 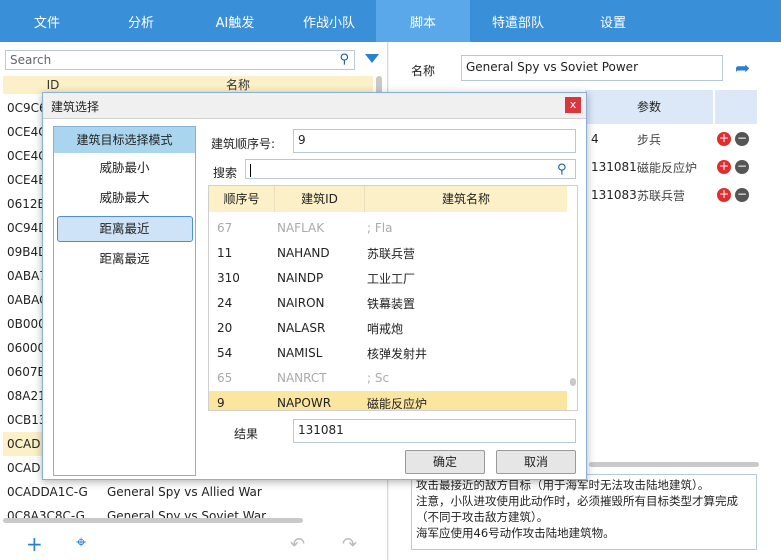 I want to click on building-row: 20 NALASR 哨戒炮, so click(x=388, y=328).